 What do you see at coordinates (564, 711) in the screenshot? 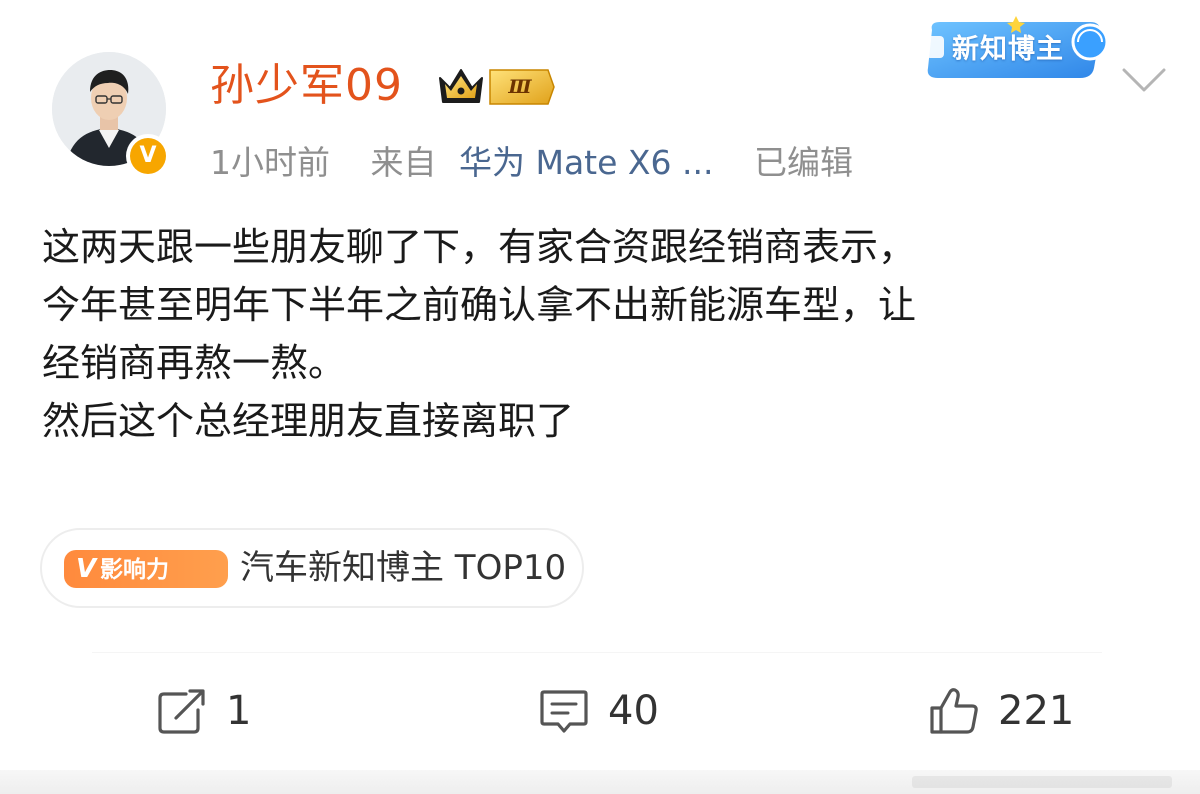
I see `comment-icon` at bounding box center [564, 711].